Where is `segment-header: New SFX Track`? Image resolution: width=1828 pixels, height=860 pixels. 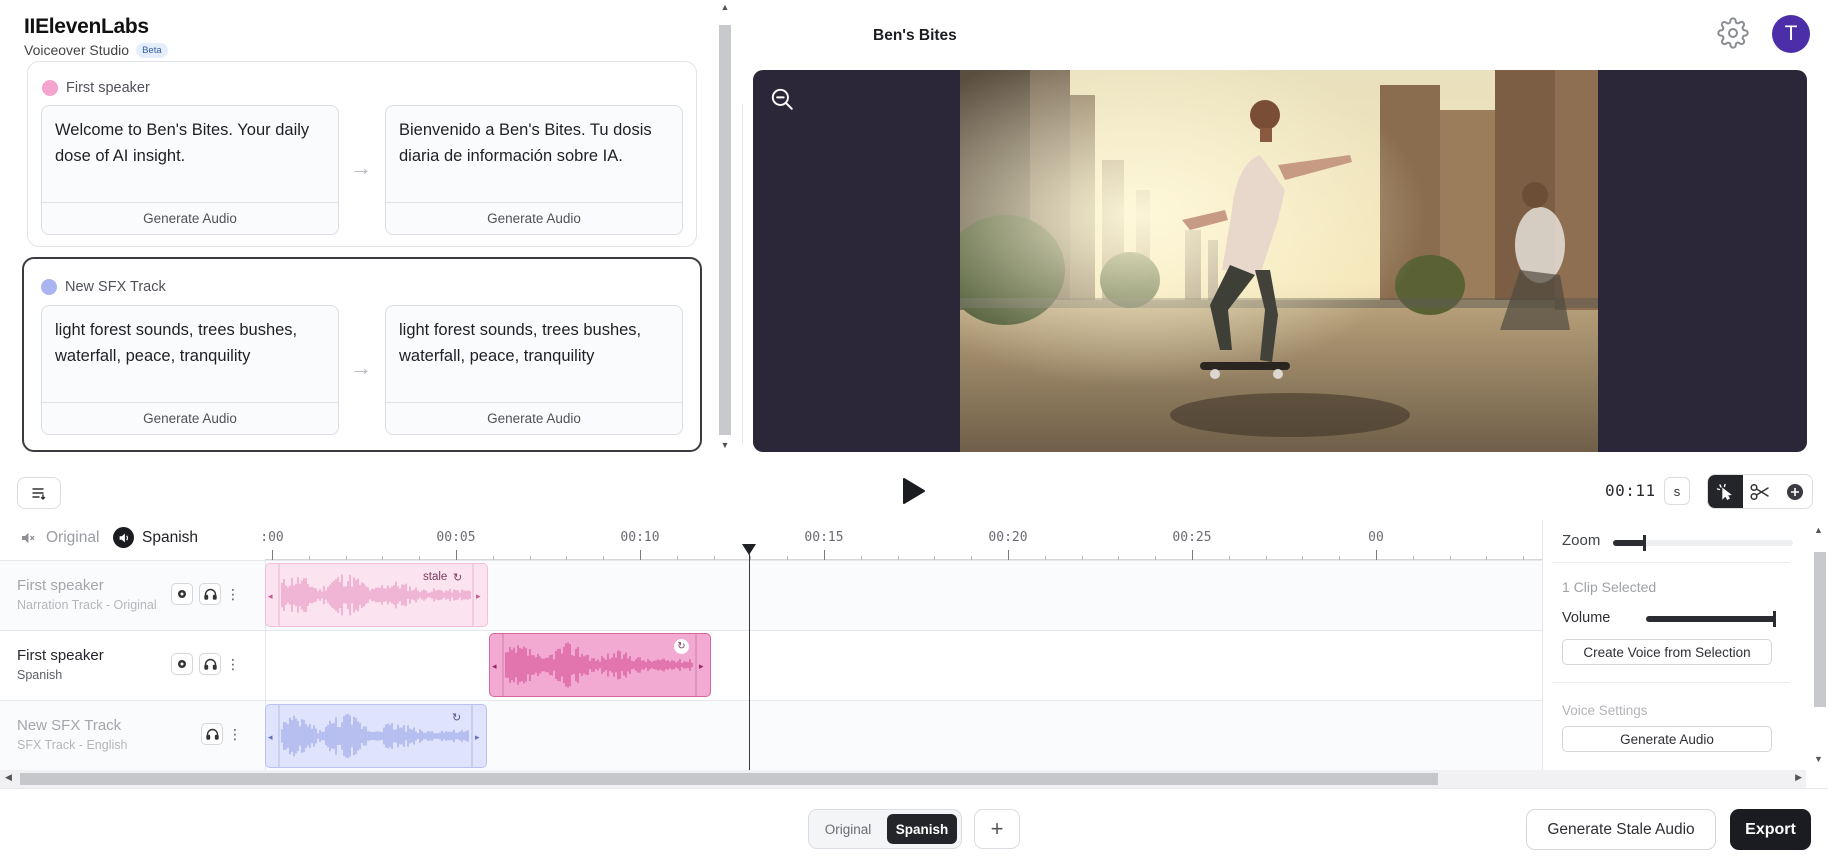 segment-header: New SFX Track is located at coordinates (103, 287).